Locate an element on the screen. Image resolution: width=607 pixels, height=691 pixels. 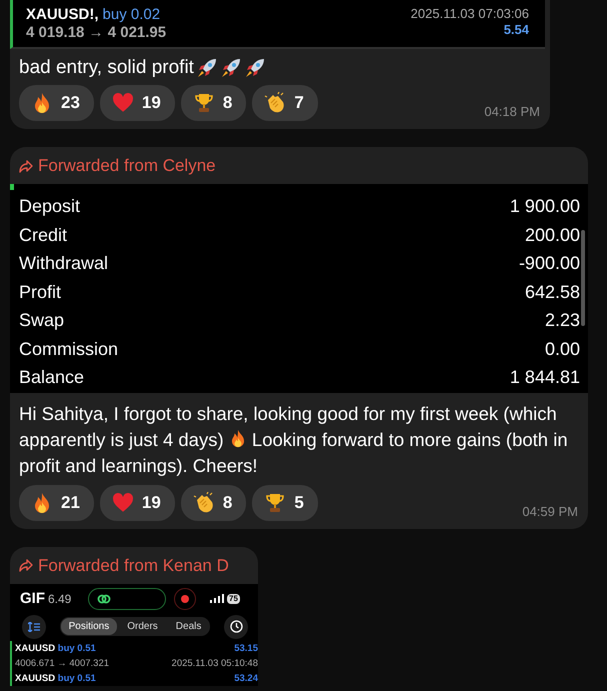
clock-icon is located at coordinates (236, 626).